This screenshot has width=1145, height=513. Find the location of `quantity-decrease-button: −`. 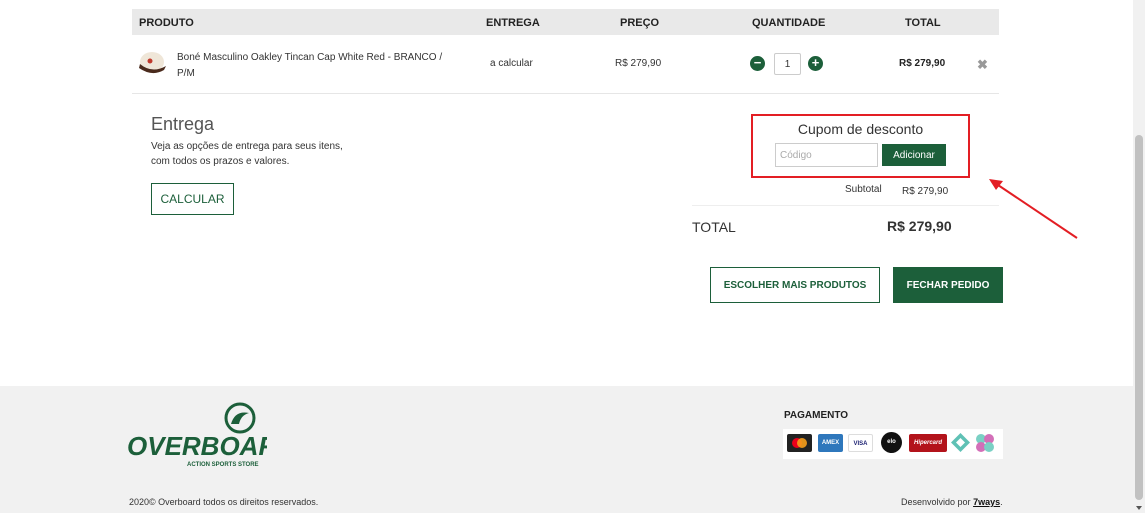

quantity-decrease-button: − is located at coordinates (757, 63).